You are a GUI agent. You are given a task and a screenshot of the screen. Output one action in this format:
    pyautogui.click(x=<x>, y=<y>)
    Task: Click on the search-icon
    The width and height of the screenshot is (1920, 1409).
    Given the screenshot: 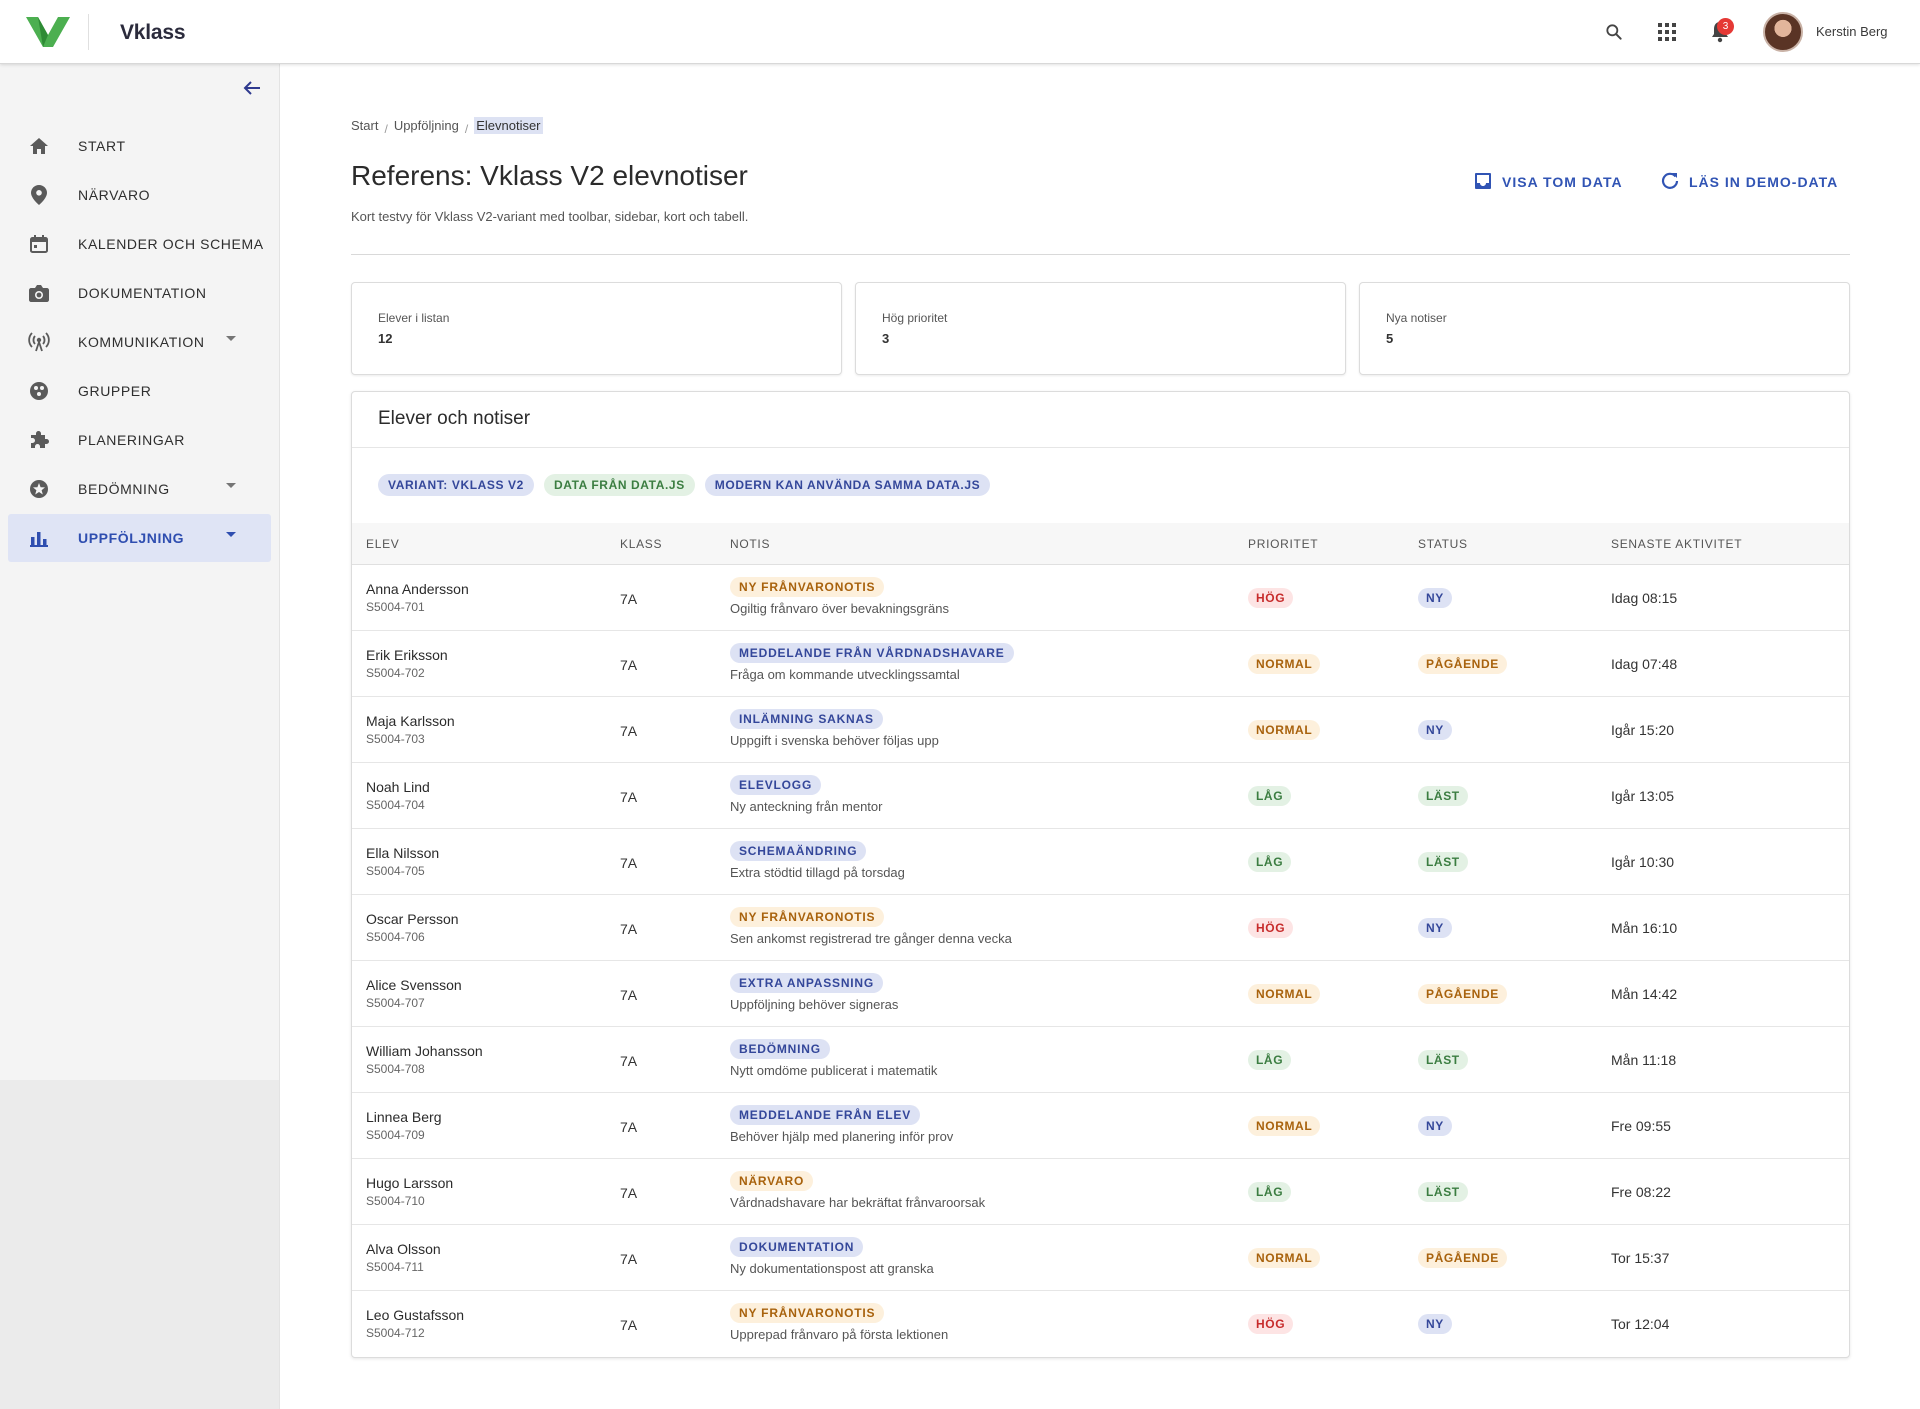 What is the action you would take?
    pyautogui.click(x=1614, y=32)
    